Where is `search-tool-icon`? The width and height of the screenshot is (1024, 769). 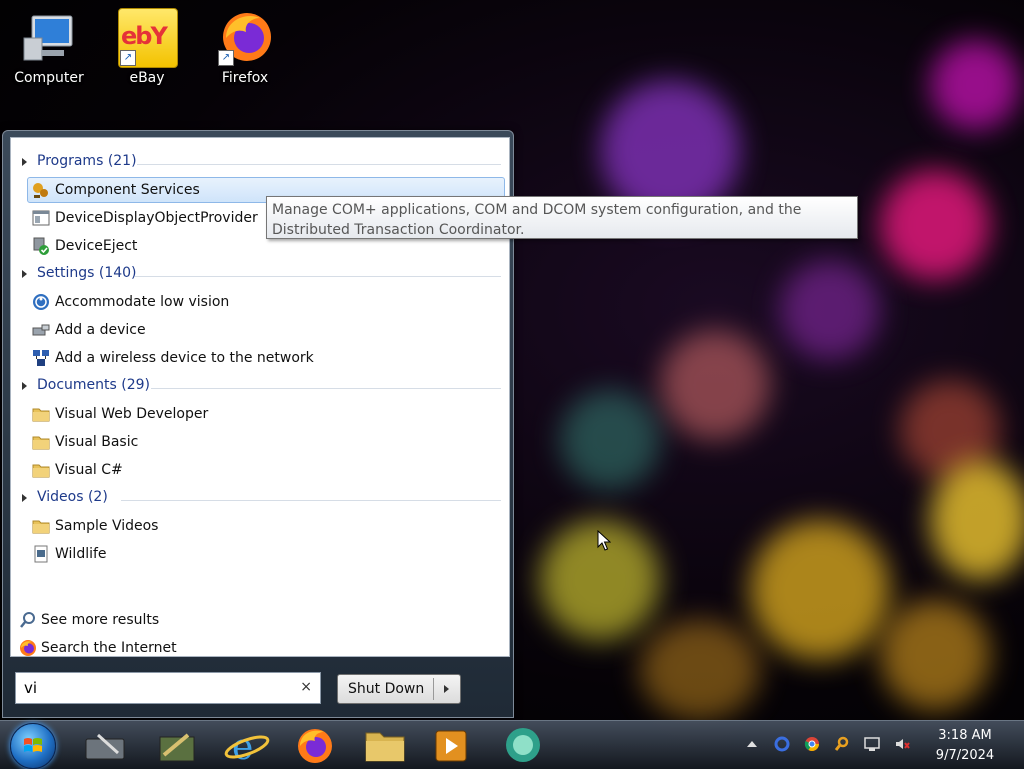 search-tool-icon is located at coordinates (842, 744).